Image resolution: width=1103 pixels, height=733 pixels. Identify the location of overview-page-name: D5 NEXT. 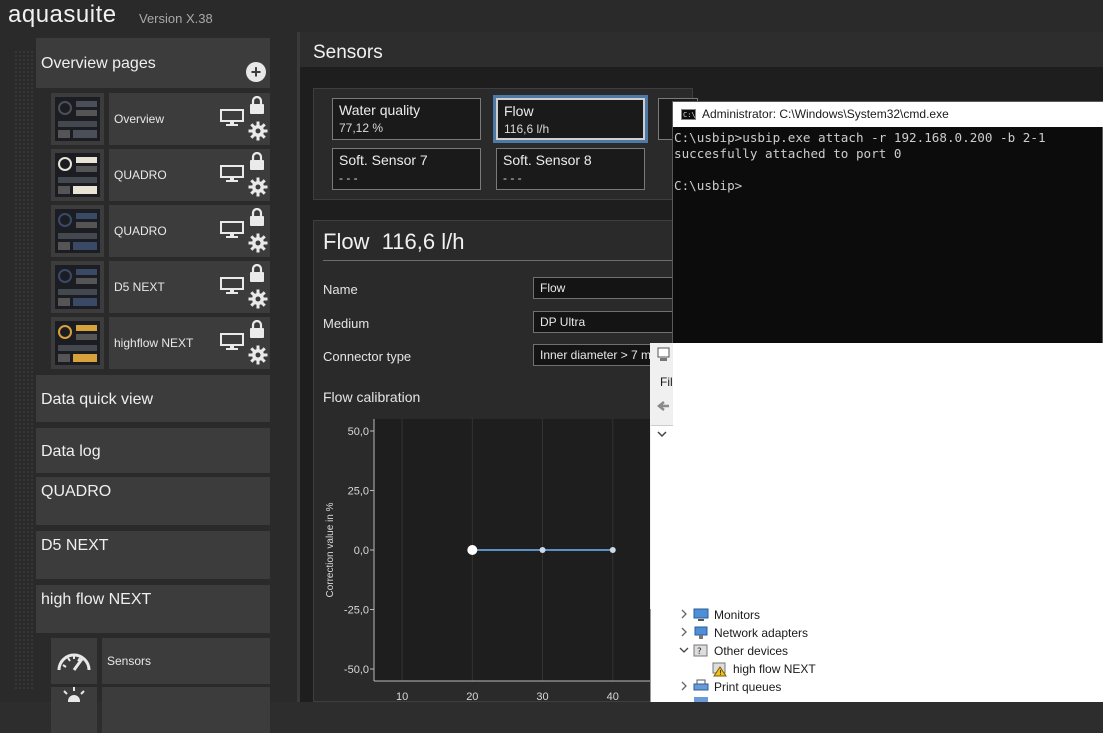
(139, 287).